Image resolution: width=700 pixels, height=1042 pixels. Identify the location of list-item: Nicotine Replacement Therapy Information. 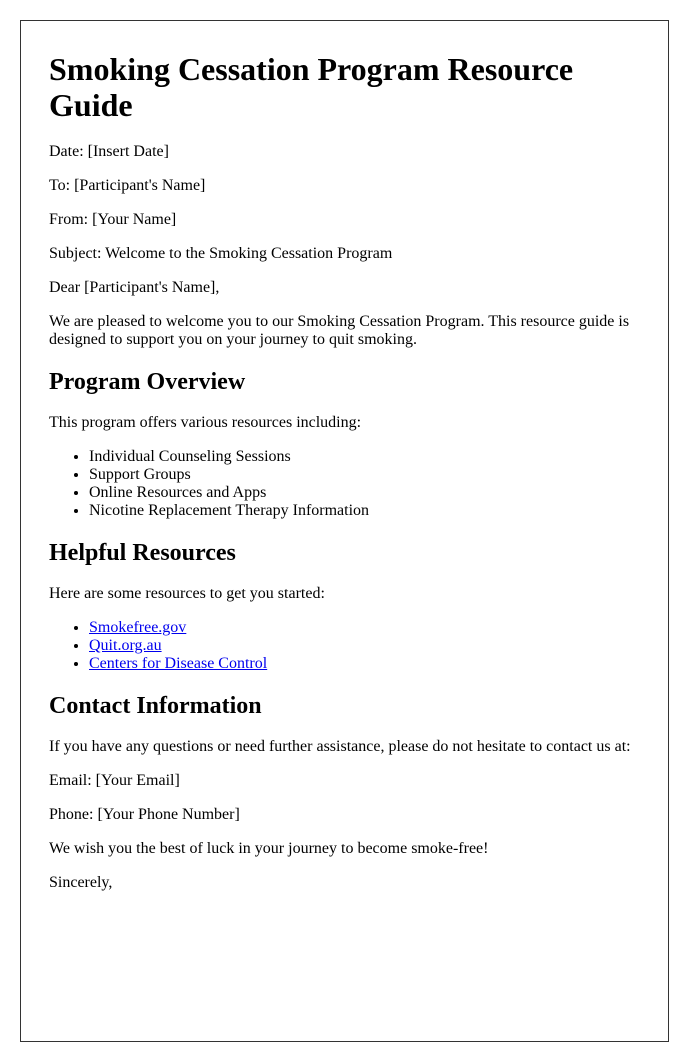
(368, 511).